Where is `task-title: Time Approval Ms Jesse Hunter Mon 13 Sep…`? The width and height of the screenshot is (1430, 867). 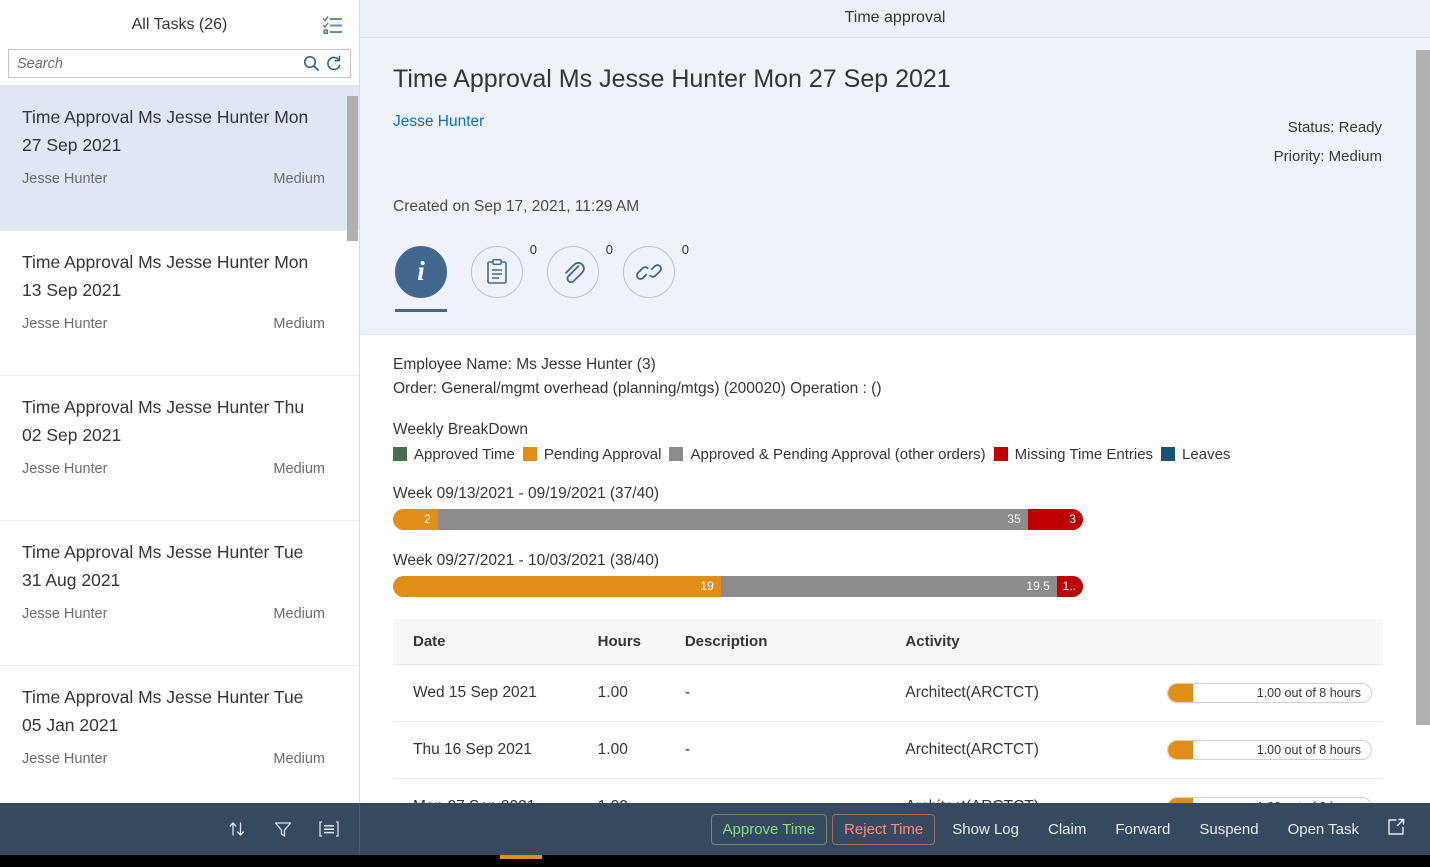 task-title: Time Approval Ms Jesse Hunter Mon 13 Sep… is located at coordinates (165, 276).